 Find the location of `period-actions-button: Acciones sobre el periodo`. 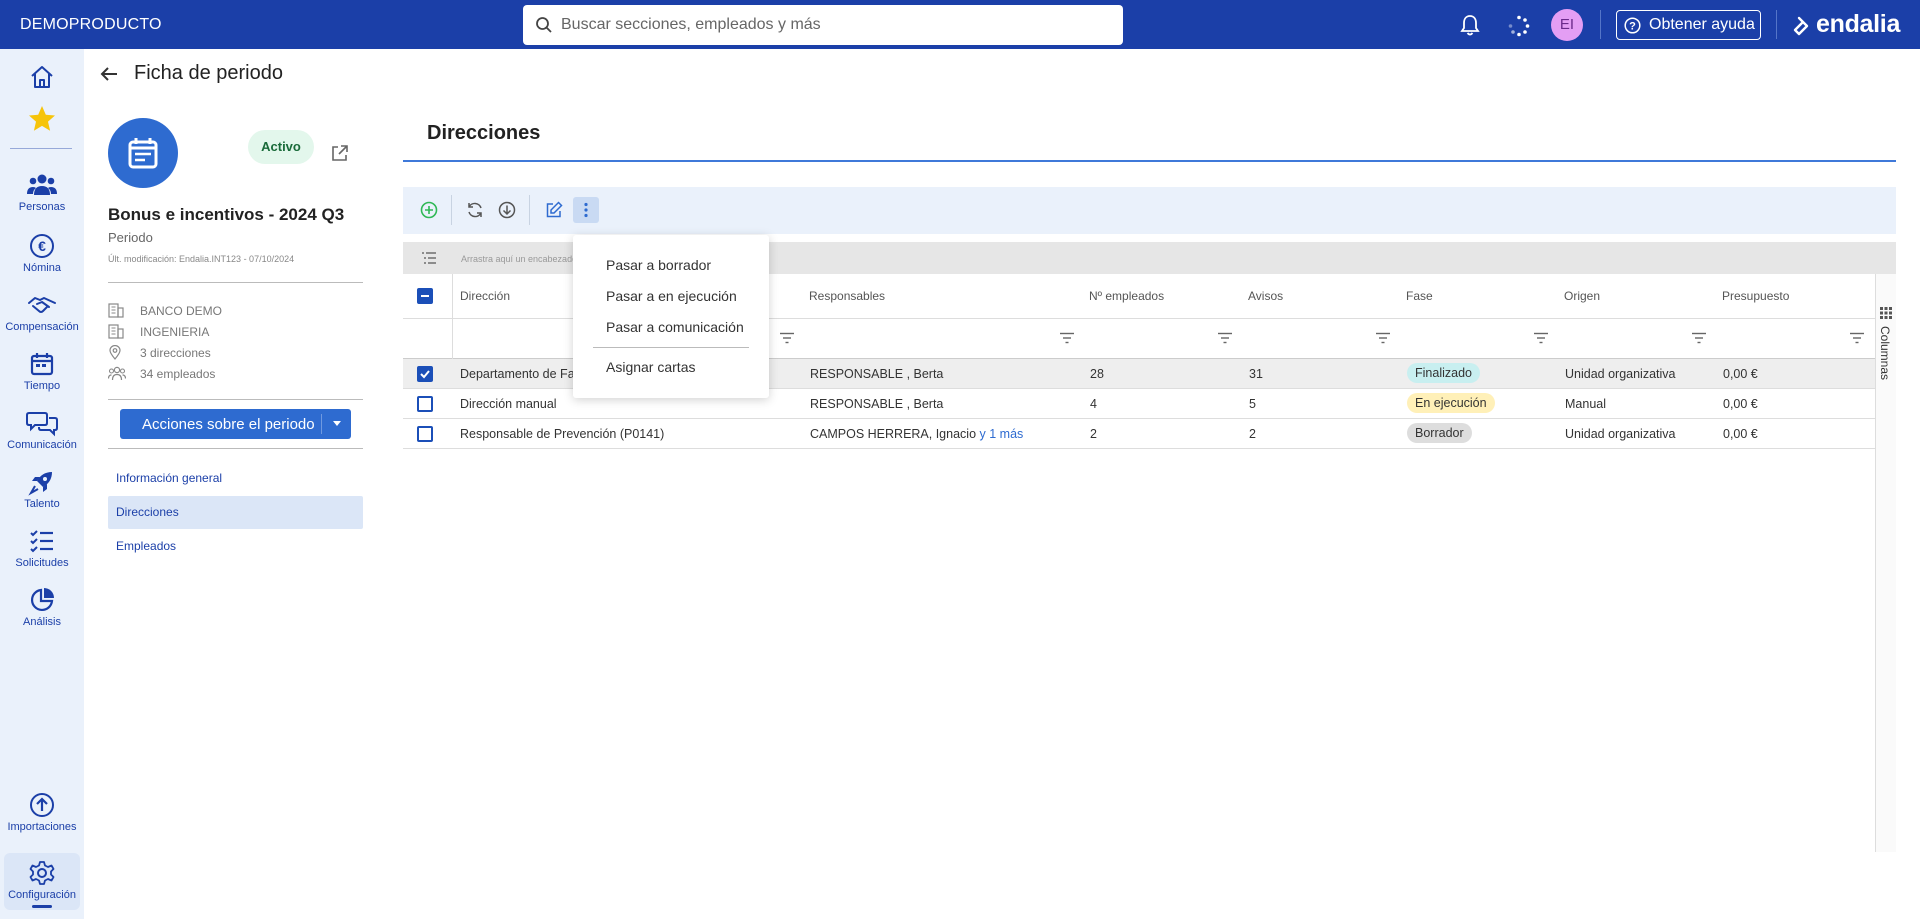

period-actions-button: Acciones sobre el periodo is located at coordinates (235, 424).